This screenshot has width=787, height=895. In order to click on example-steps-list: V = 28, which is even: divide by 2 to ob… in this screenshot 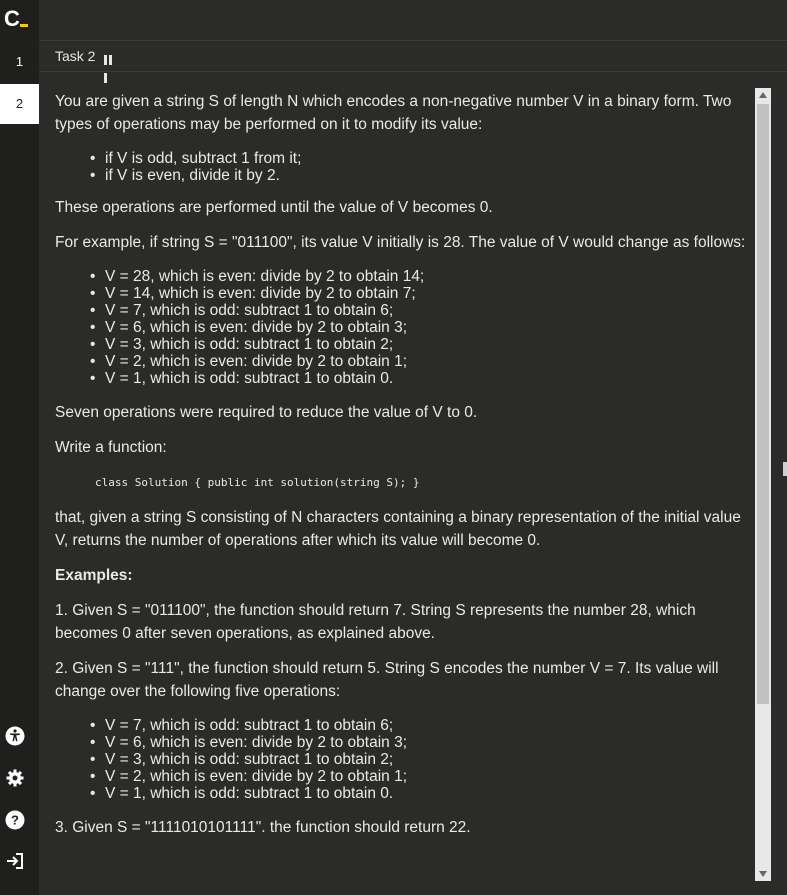, I will do `click(404, 327)`.